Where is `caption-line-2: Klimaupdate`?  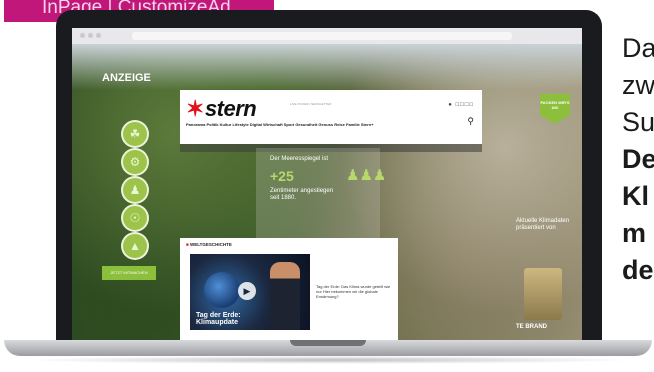 caption-line-2: Klimaupdate is located at coordinates (217, 322).